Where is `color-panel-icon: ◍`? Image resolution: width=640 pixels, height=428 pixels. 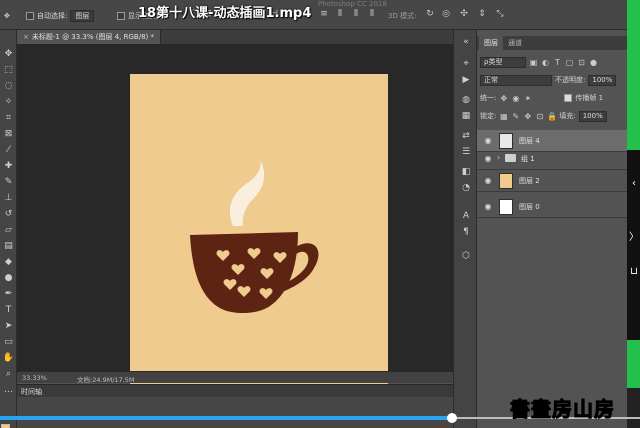
color-panel-icon: ◍ is located at coordinates (466, 100).